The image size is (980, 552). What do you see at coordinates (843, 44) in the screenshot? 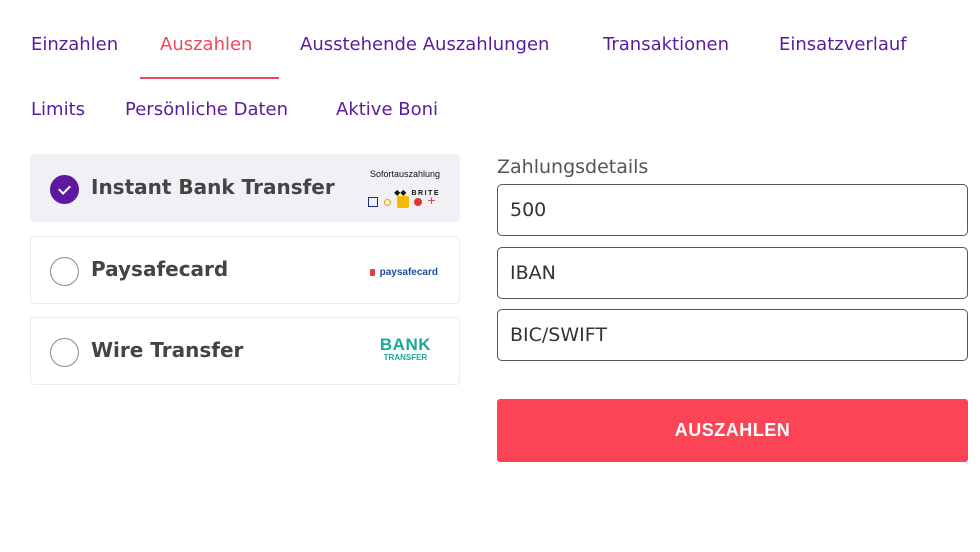
I see `tab-einsatzverlauf: Einsatzverlauf` at bounding box center [843, 44].